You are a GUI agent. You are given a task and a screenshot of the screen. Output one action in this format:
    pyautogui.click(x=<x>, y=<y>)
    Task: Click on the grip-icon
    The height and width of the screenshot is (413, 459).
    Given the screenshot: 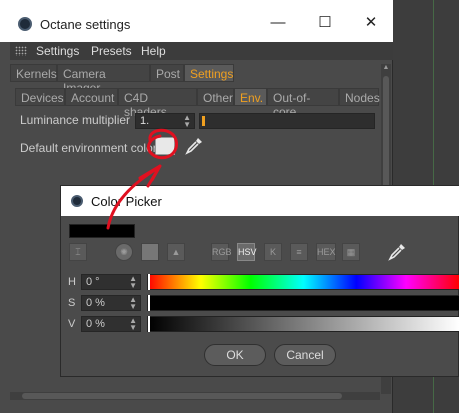 What is the action you would take?
    pyautogui.click(x=21, y=51)
    